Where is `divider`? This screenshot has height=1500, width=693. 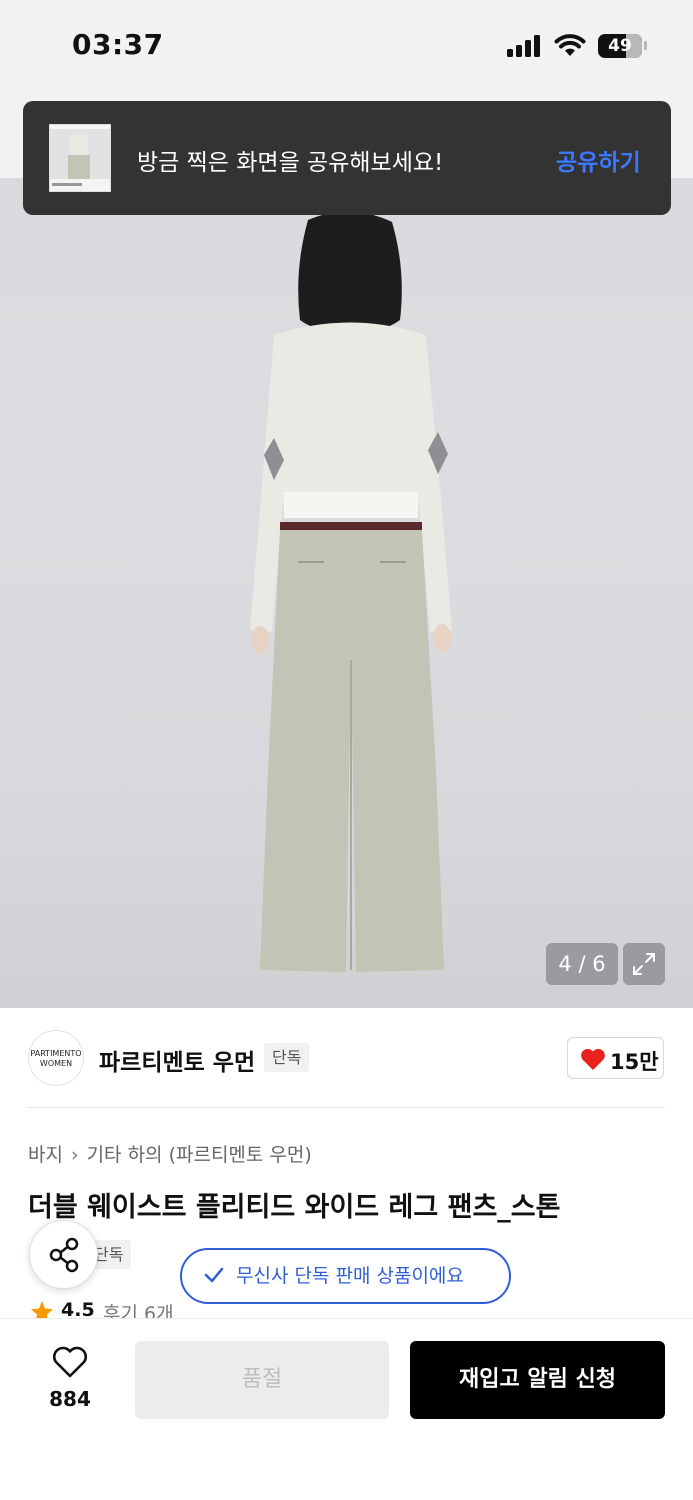 divider is located at coordinates (346, 1107).